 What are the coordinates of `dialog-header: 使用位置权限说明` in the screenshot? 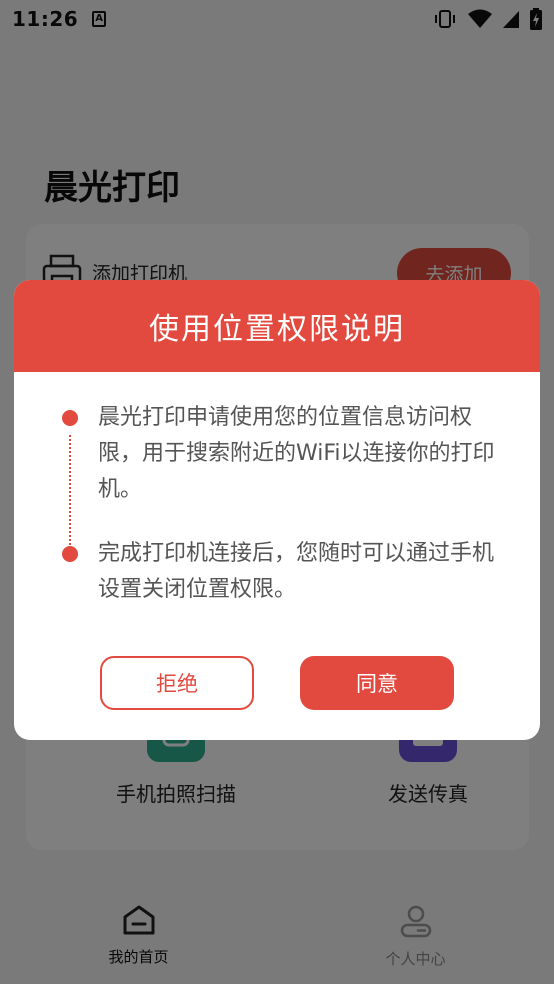 It's located at (277, 326).